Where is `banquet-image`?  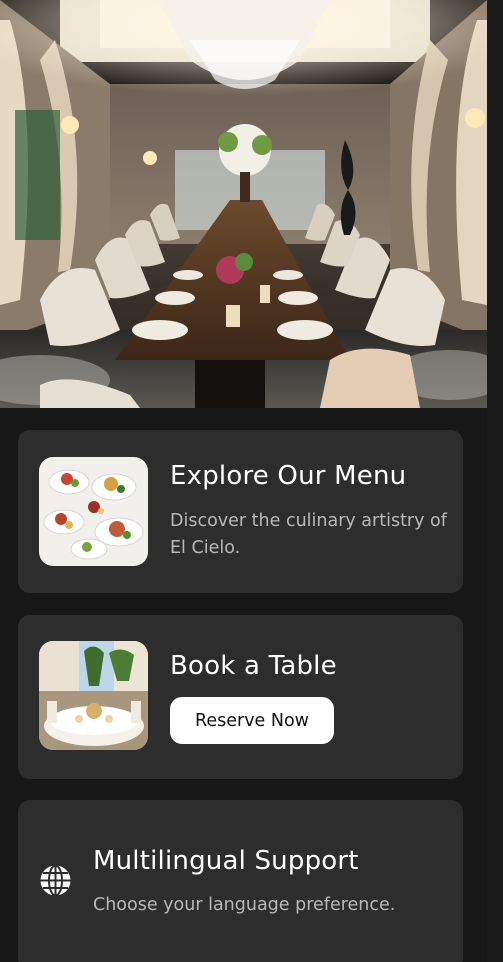
banquet-image is located at coordinates (93, 695).